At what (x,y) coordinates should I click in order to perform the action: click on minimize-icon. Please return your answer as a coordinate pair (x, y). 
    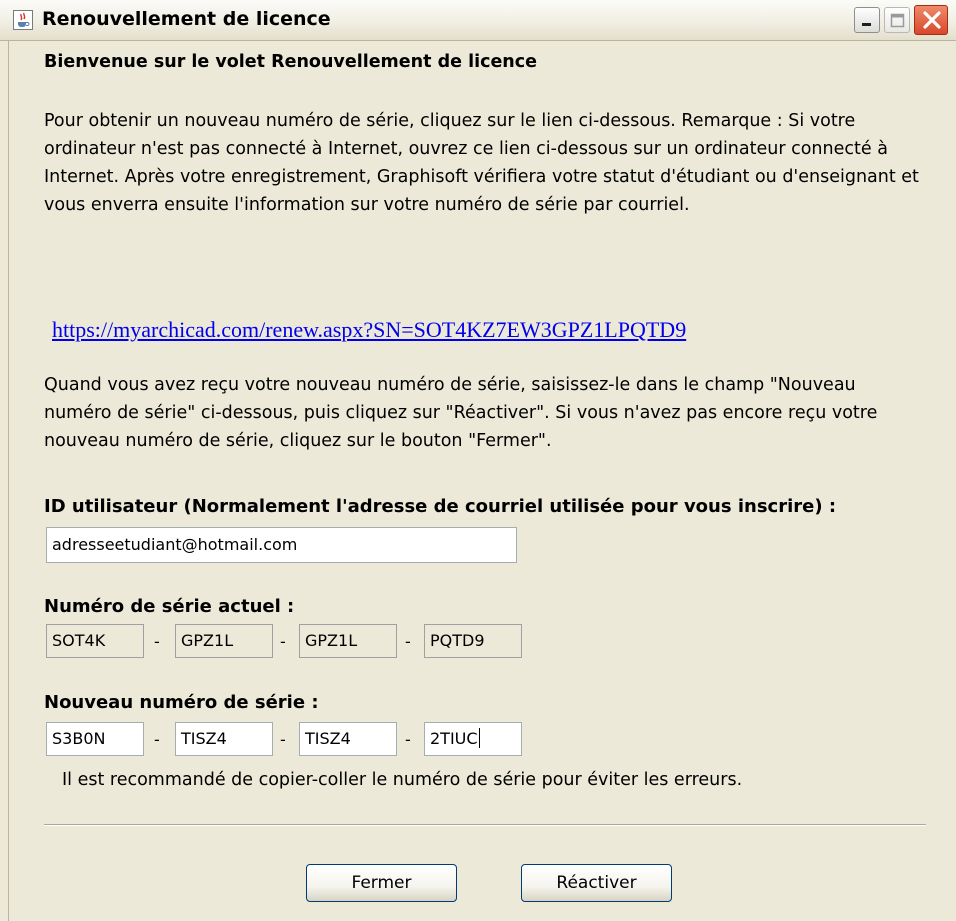
    Looking at the image, I should click on (866, 24).